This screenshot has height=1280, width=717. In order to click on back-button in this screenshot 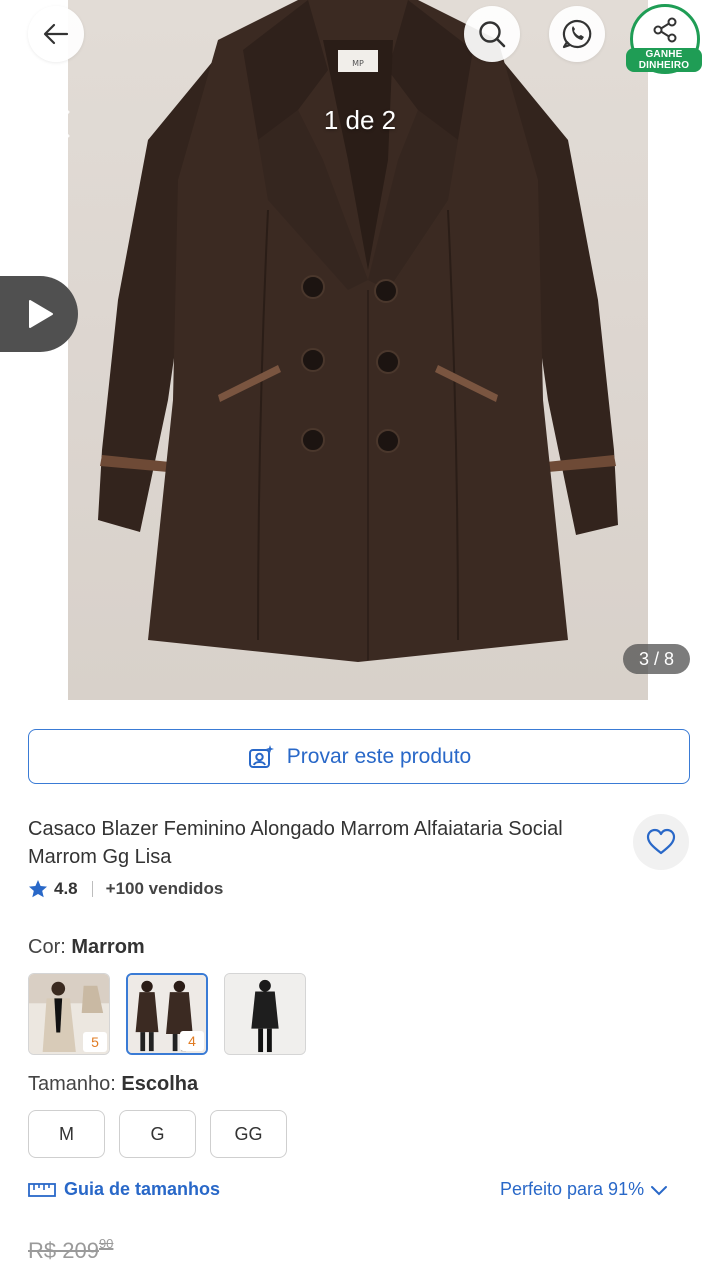, I will do `click(56, 34)`.